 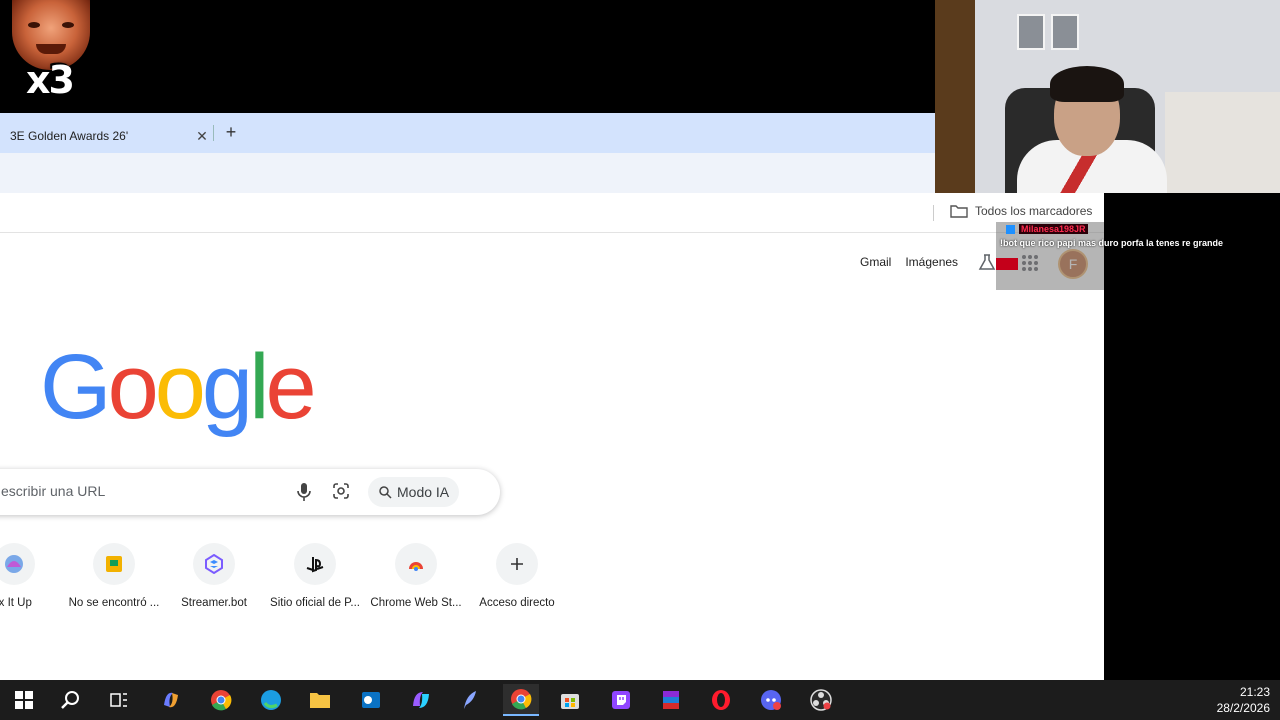 I want to click on bed, so click(x=1222, y=142).